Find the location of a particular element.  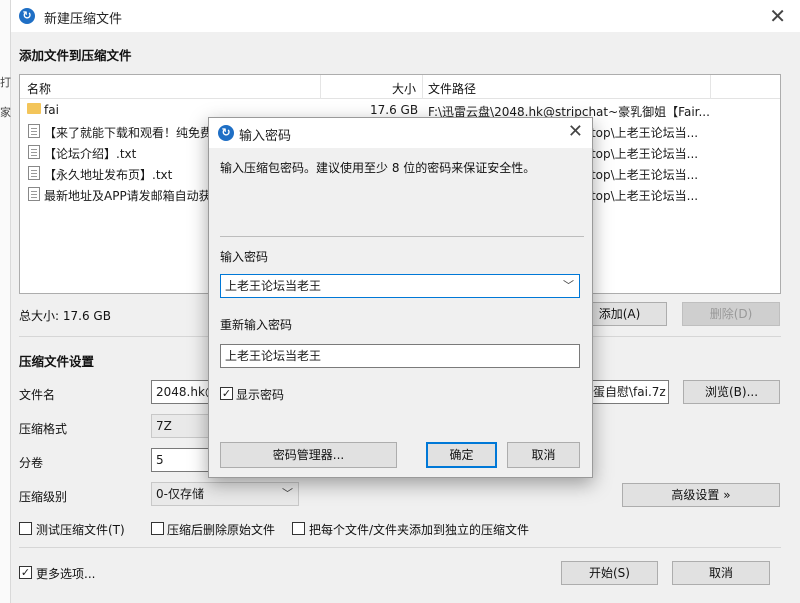

level-select-value: 0-仅存储 is located at coordinates (180, 494).